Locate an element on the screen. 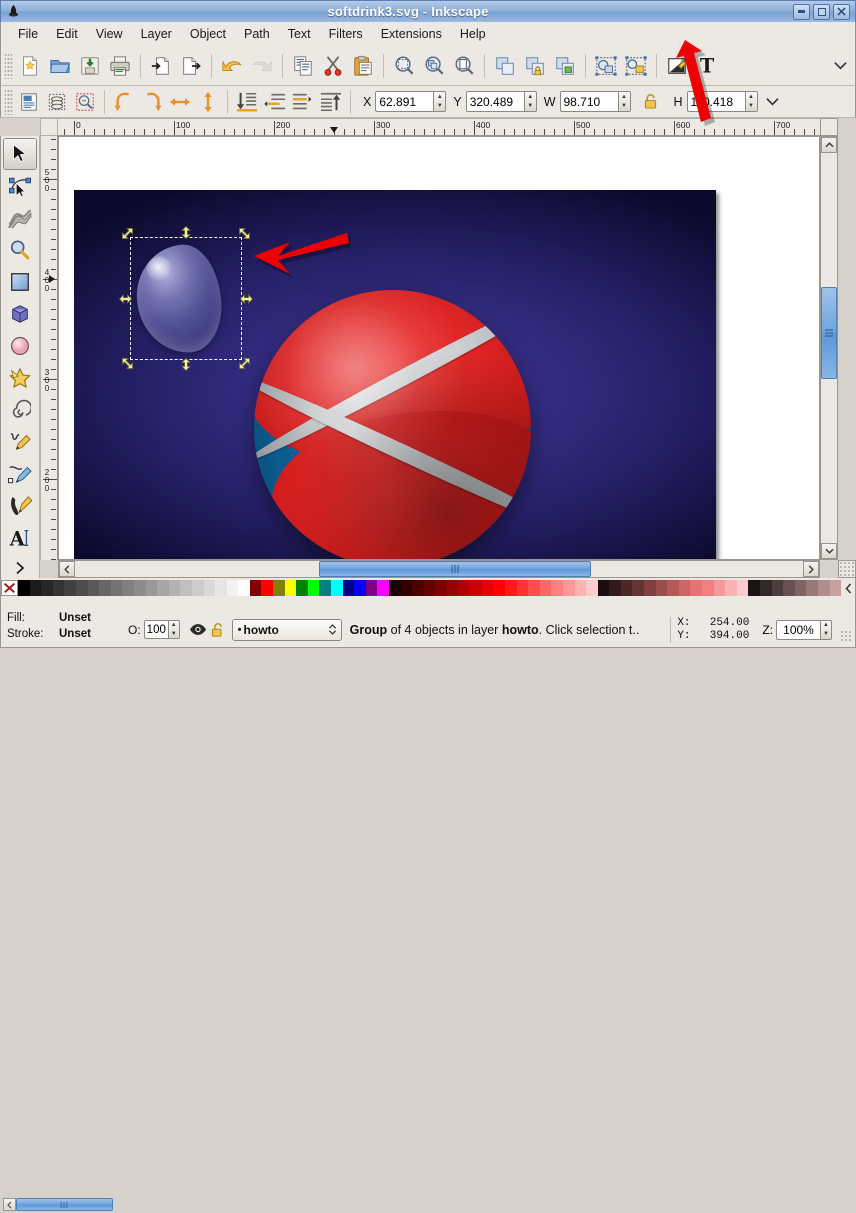 The image size is (856, 1213). zoom-page-icon is located at coordinates (464, 66).